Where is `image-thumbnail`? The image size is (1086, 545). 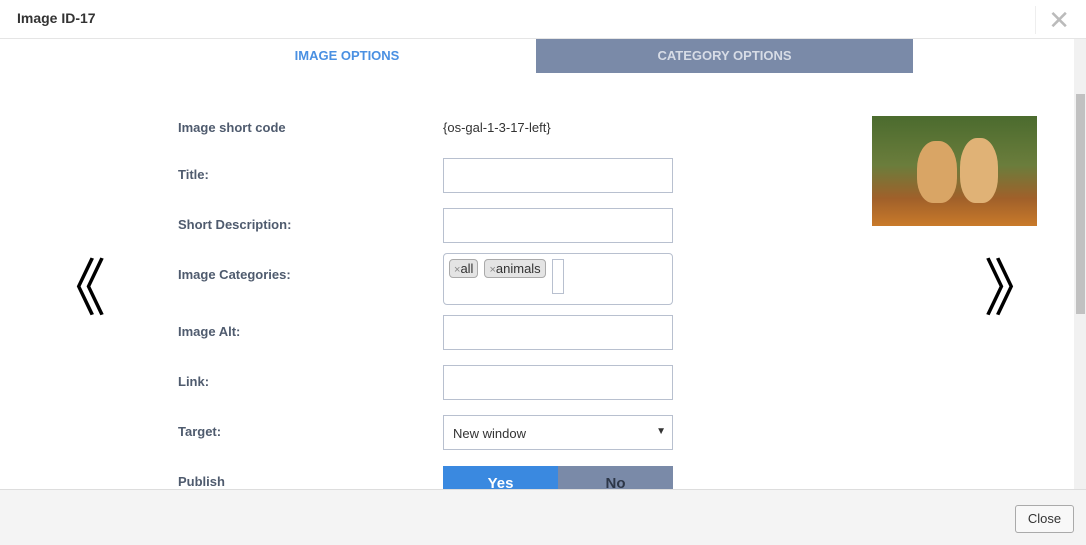 image-thumbnail is located at coordinates (954, 171).